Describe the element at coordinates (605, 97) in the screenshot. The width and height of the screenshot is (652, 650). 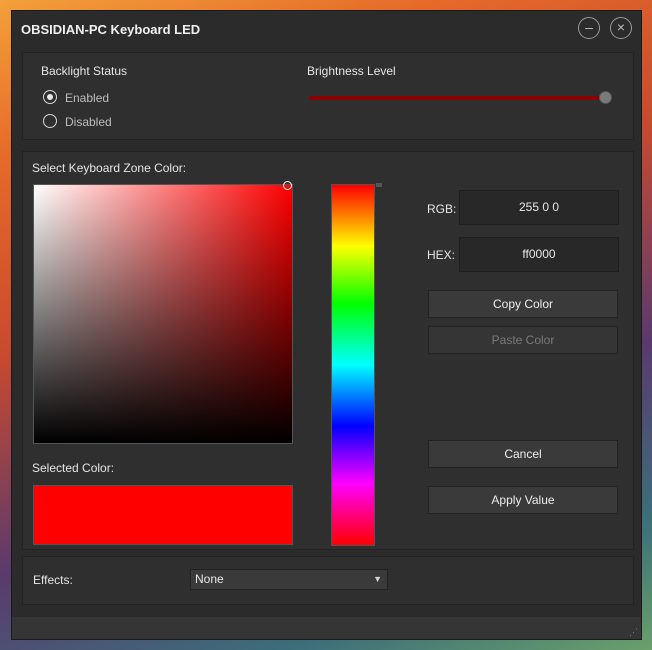
I see `brightness-slider-handle` at that location.